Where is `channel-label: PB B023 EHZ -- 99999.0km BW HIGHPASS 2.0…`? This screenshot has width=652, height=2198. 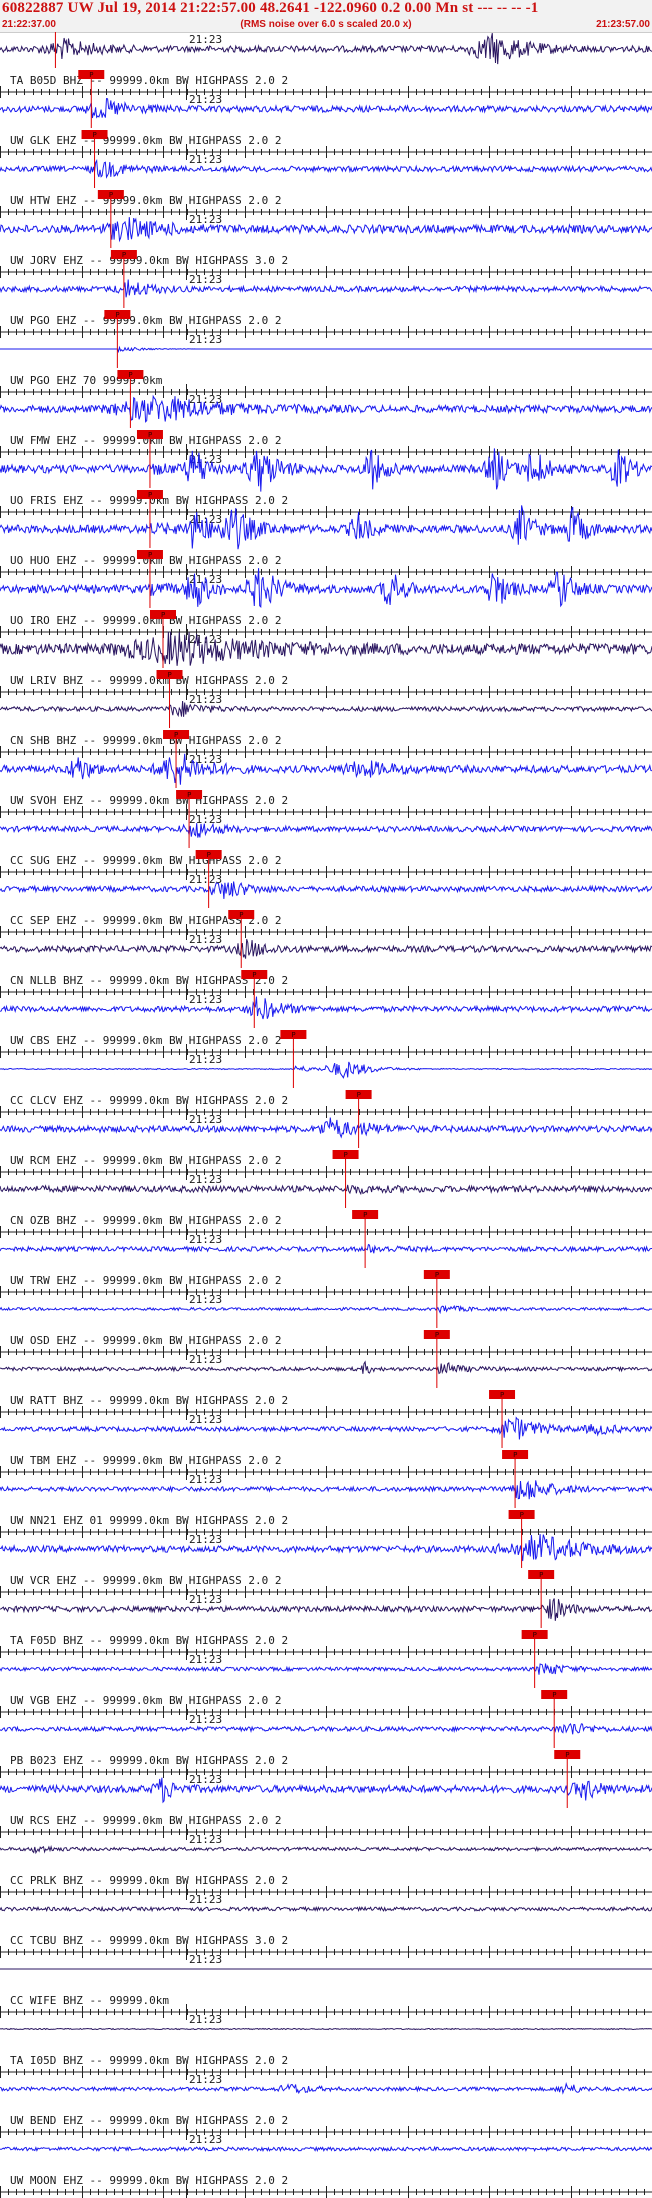 channel-label: PB B023 EHZ -- 99999.0km BW HIGHPASS 2.0… is located at coordinates (149, 1760).